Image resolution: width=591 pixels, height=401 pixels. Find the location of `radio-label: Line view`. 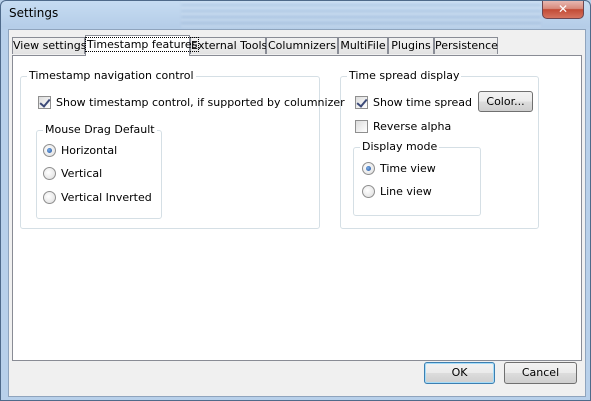

radio-label: Line view is located at coordinates (406, 191).